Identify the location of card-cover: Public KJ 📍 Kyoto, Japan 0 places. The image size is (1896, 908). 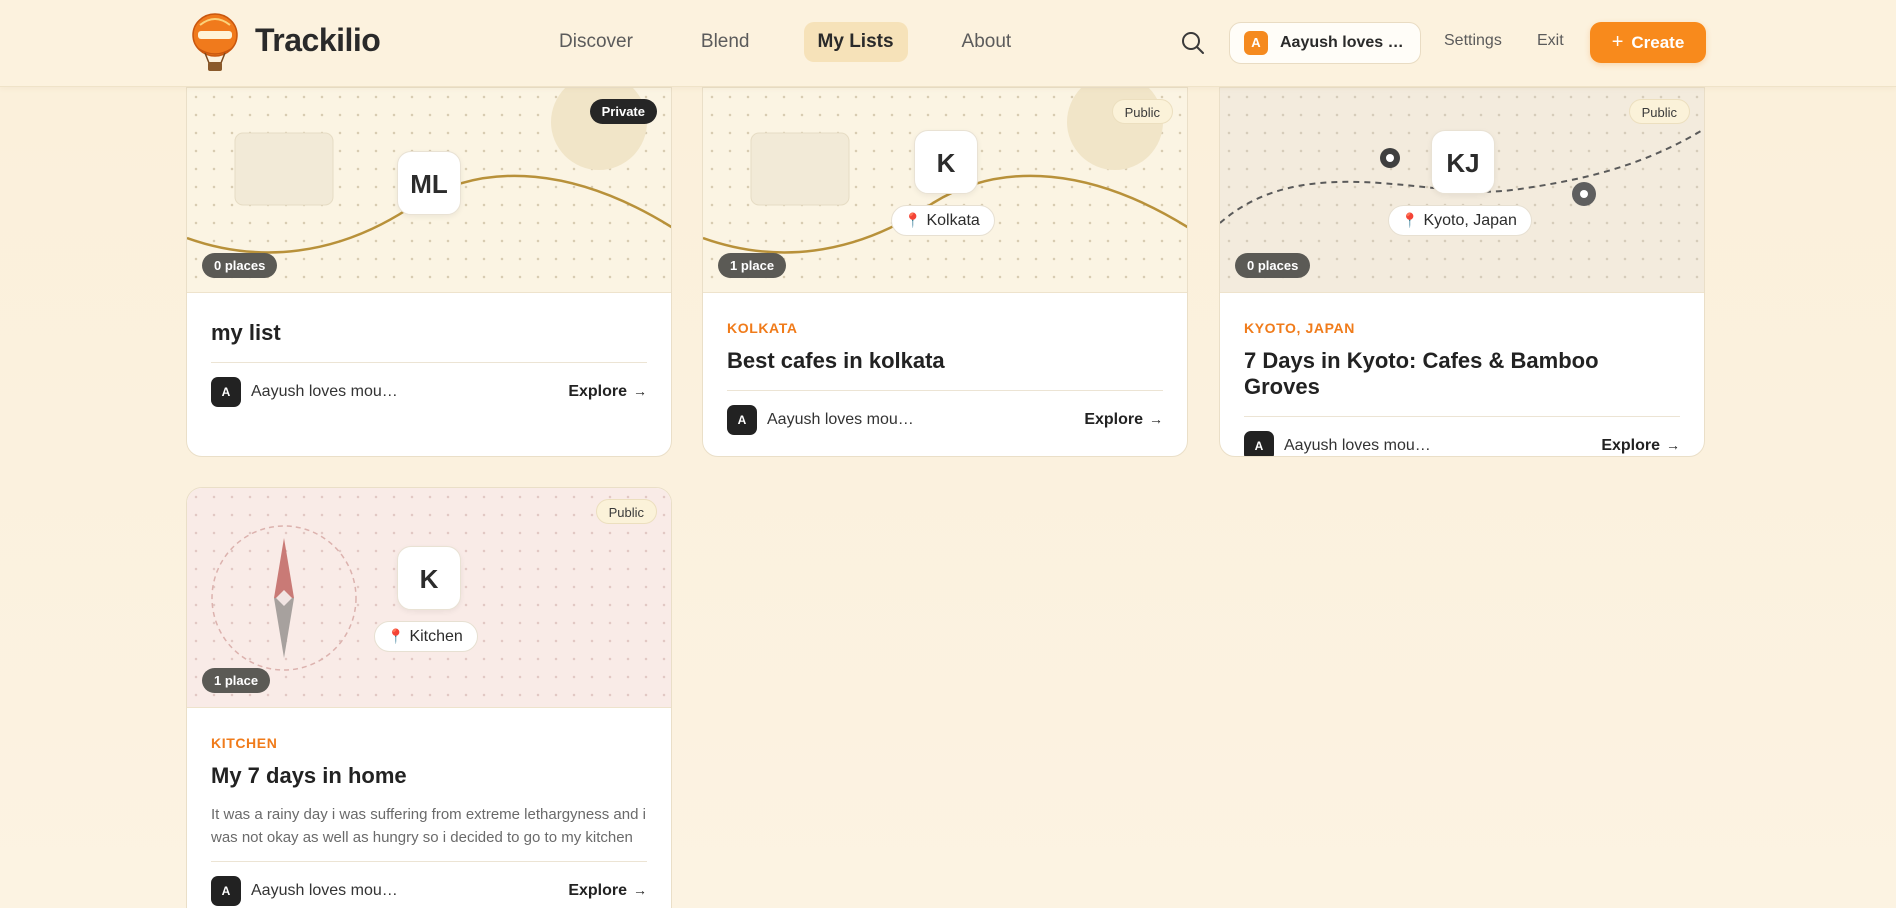
(1462, 190).